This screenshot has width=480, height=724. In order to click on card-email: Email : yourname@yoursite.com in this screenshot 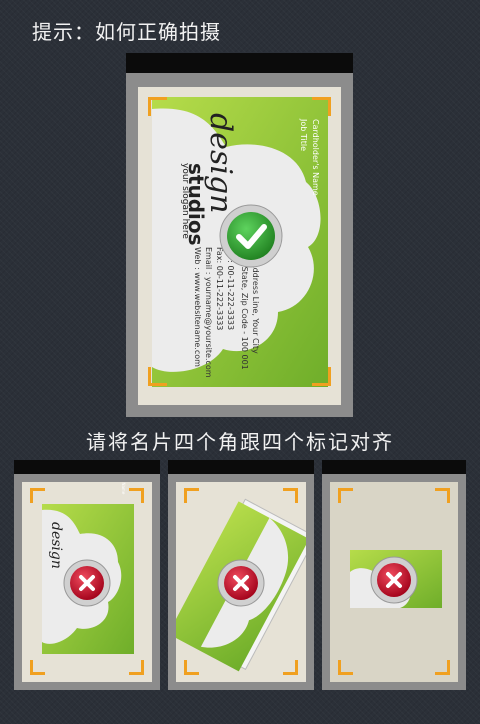, I will do `click(208, 312)`.